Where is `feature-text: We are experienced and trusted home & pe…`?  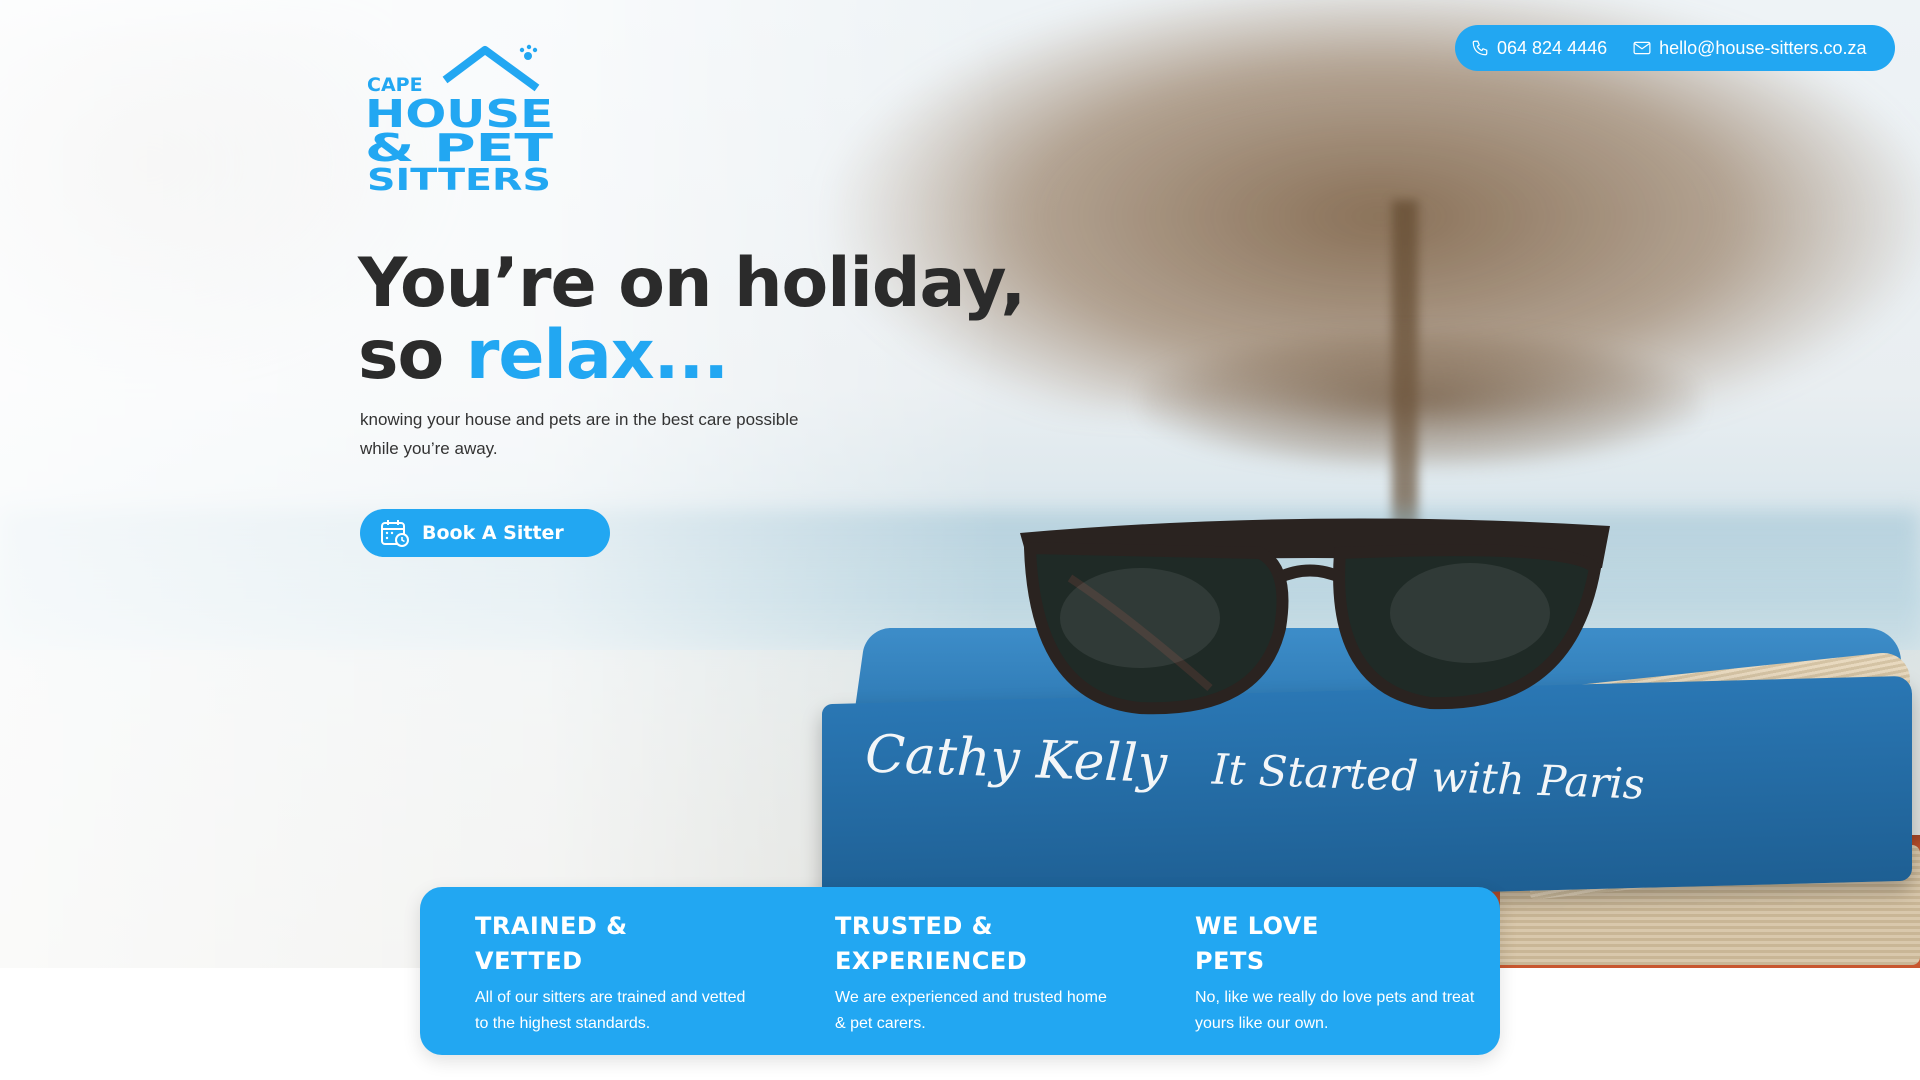 feature-text: We are experienced and trusted home & pe… is located at coordinates (971, 1010).